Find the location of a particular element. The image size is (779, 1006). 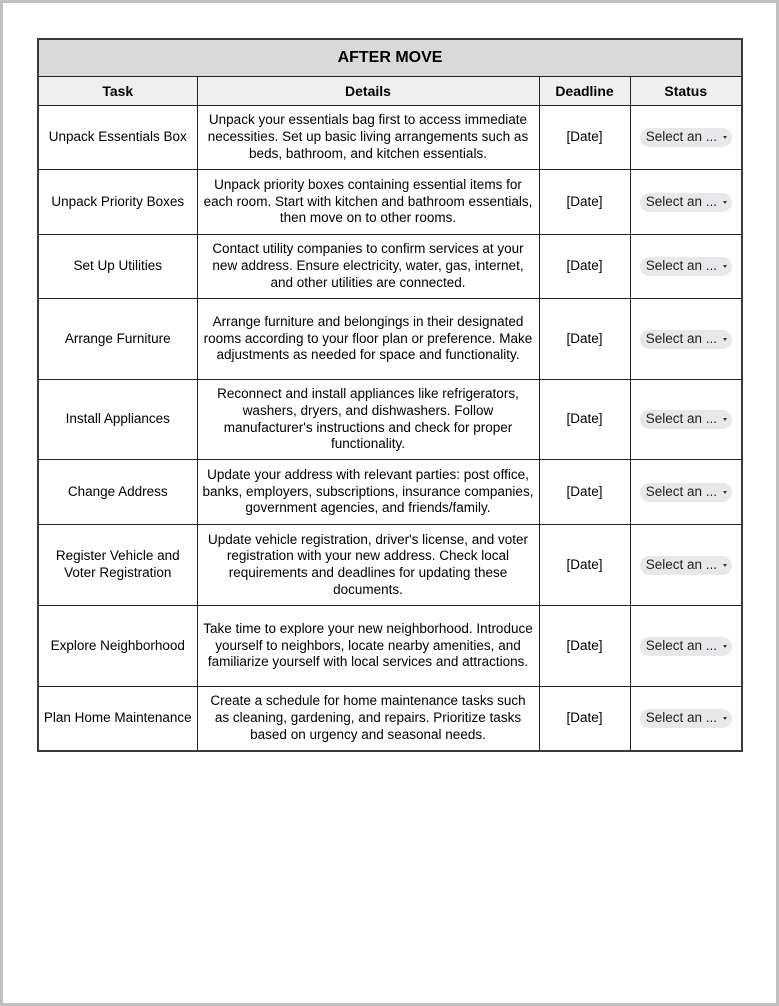

header-details: Details is located at coordinates (368, 91).